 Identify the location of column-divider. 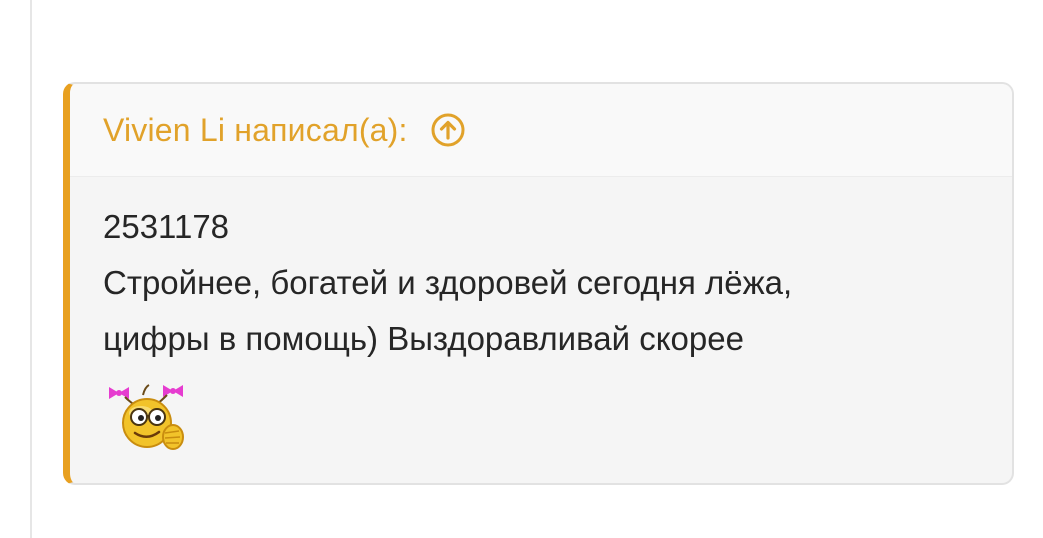
(31, 269).